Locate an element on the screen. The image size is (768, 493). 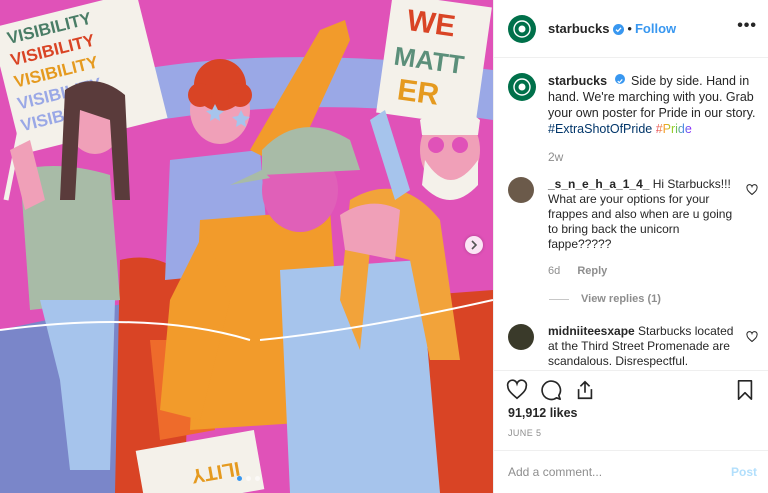
action-bar is located at coordinates (631, 390).